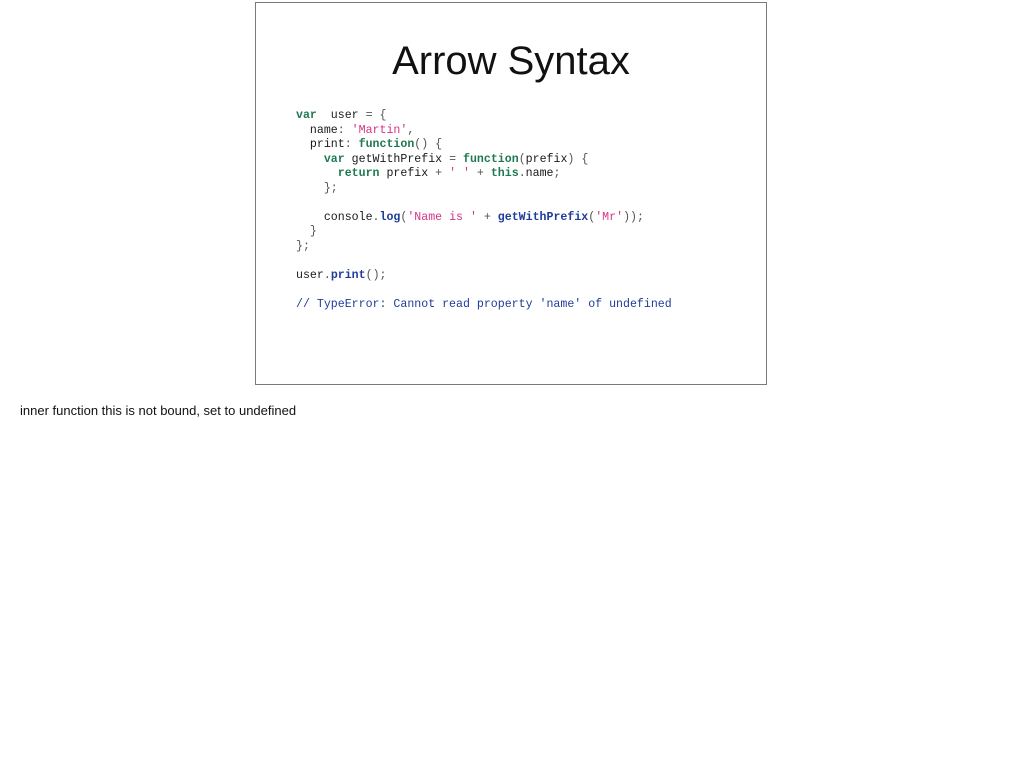 Image resolution: width=1024 pixels, height=764 pixels. What do you see at coordinates (376, 275) in the screenshot?
I see `code-token: ();` at bounding box center [376, 275].